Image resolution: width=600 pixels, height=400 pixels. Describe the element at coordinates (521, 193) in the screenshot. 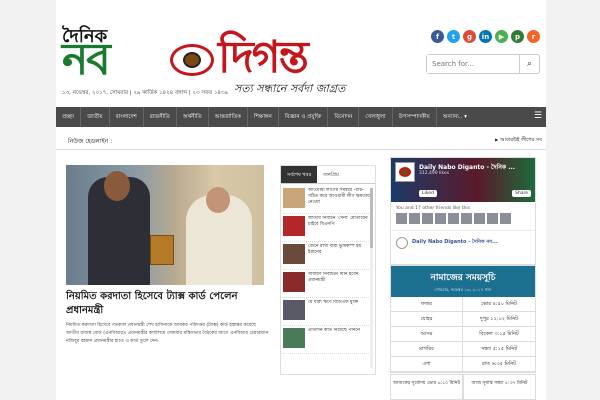

I see `facebook-share-button: Share` at that location.